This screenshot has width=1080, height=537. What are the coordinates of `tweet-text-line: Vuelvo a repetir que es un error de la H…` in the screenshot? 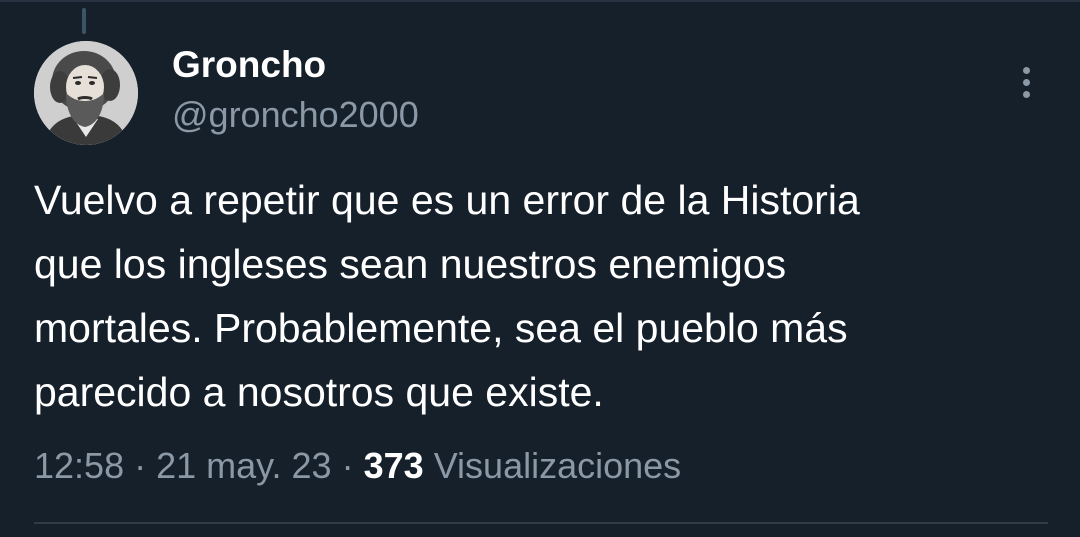 It's located at (447, 200).